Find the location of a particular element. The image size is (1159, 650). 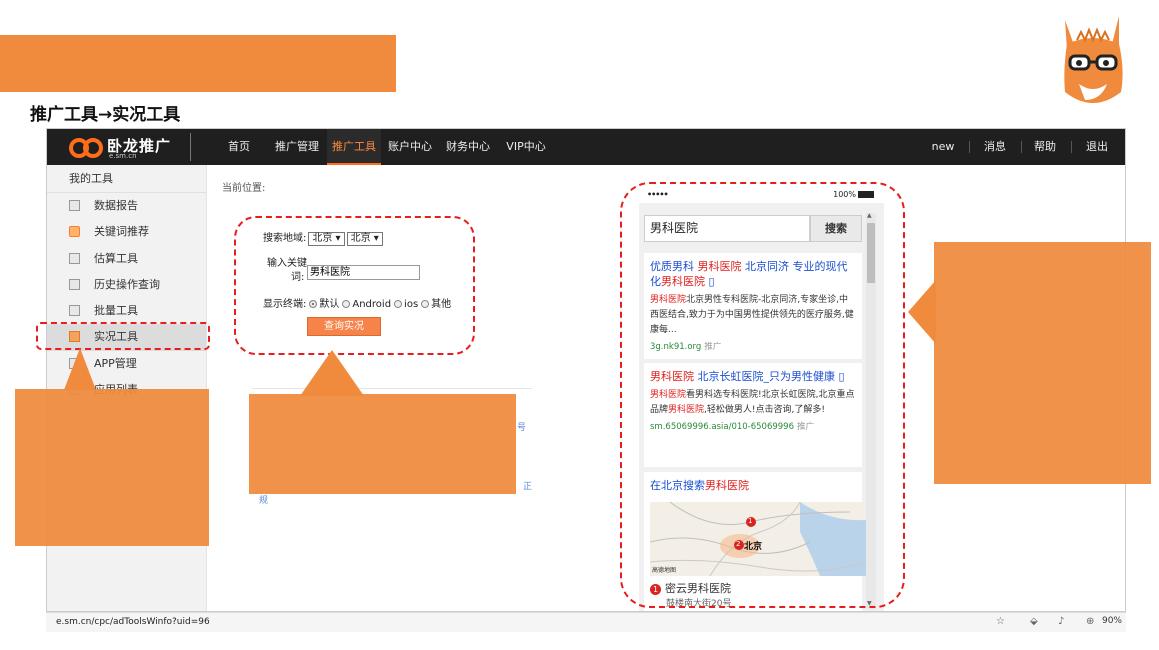

nav-account-center: 账户中心 is located at coordinates (410, 147).